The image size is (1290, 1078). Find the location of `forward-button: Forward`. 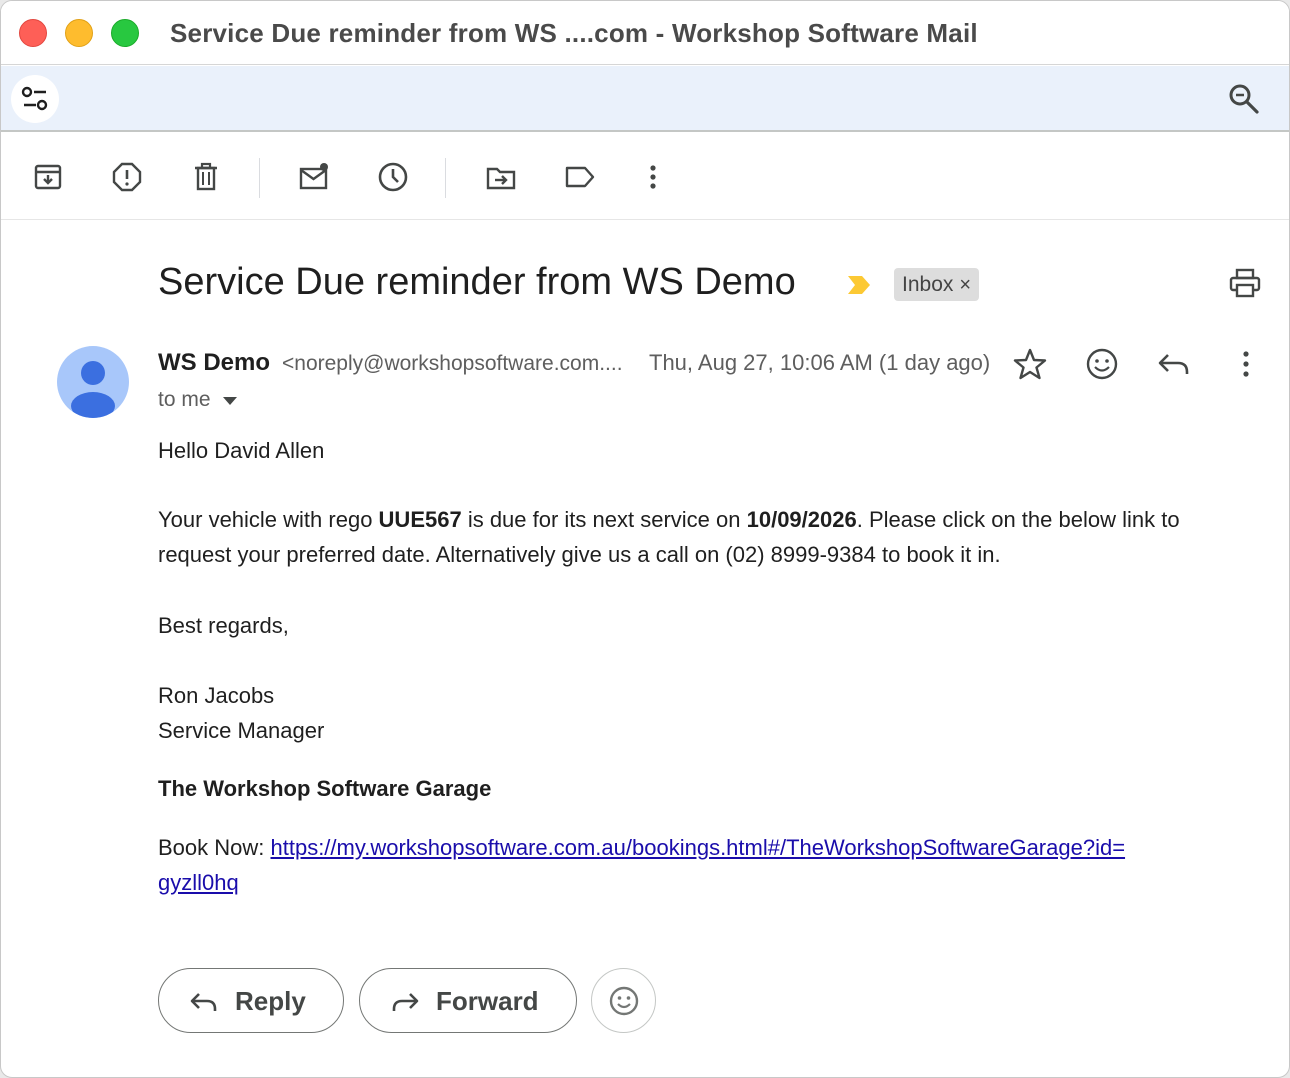

forward-button: Forward is located at coordinates (468, 1000).